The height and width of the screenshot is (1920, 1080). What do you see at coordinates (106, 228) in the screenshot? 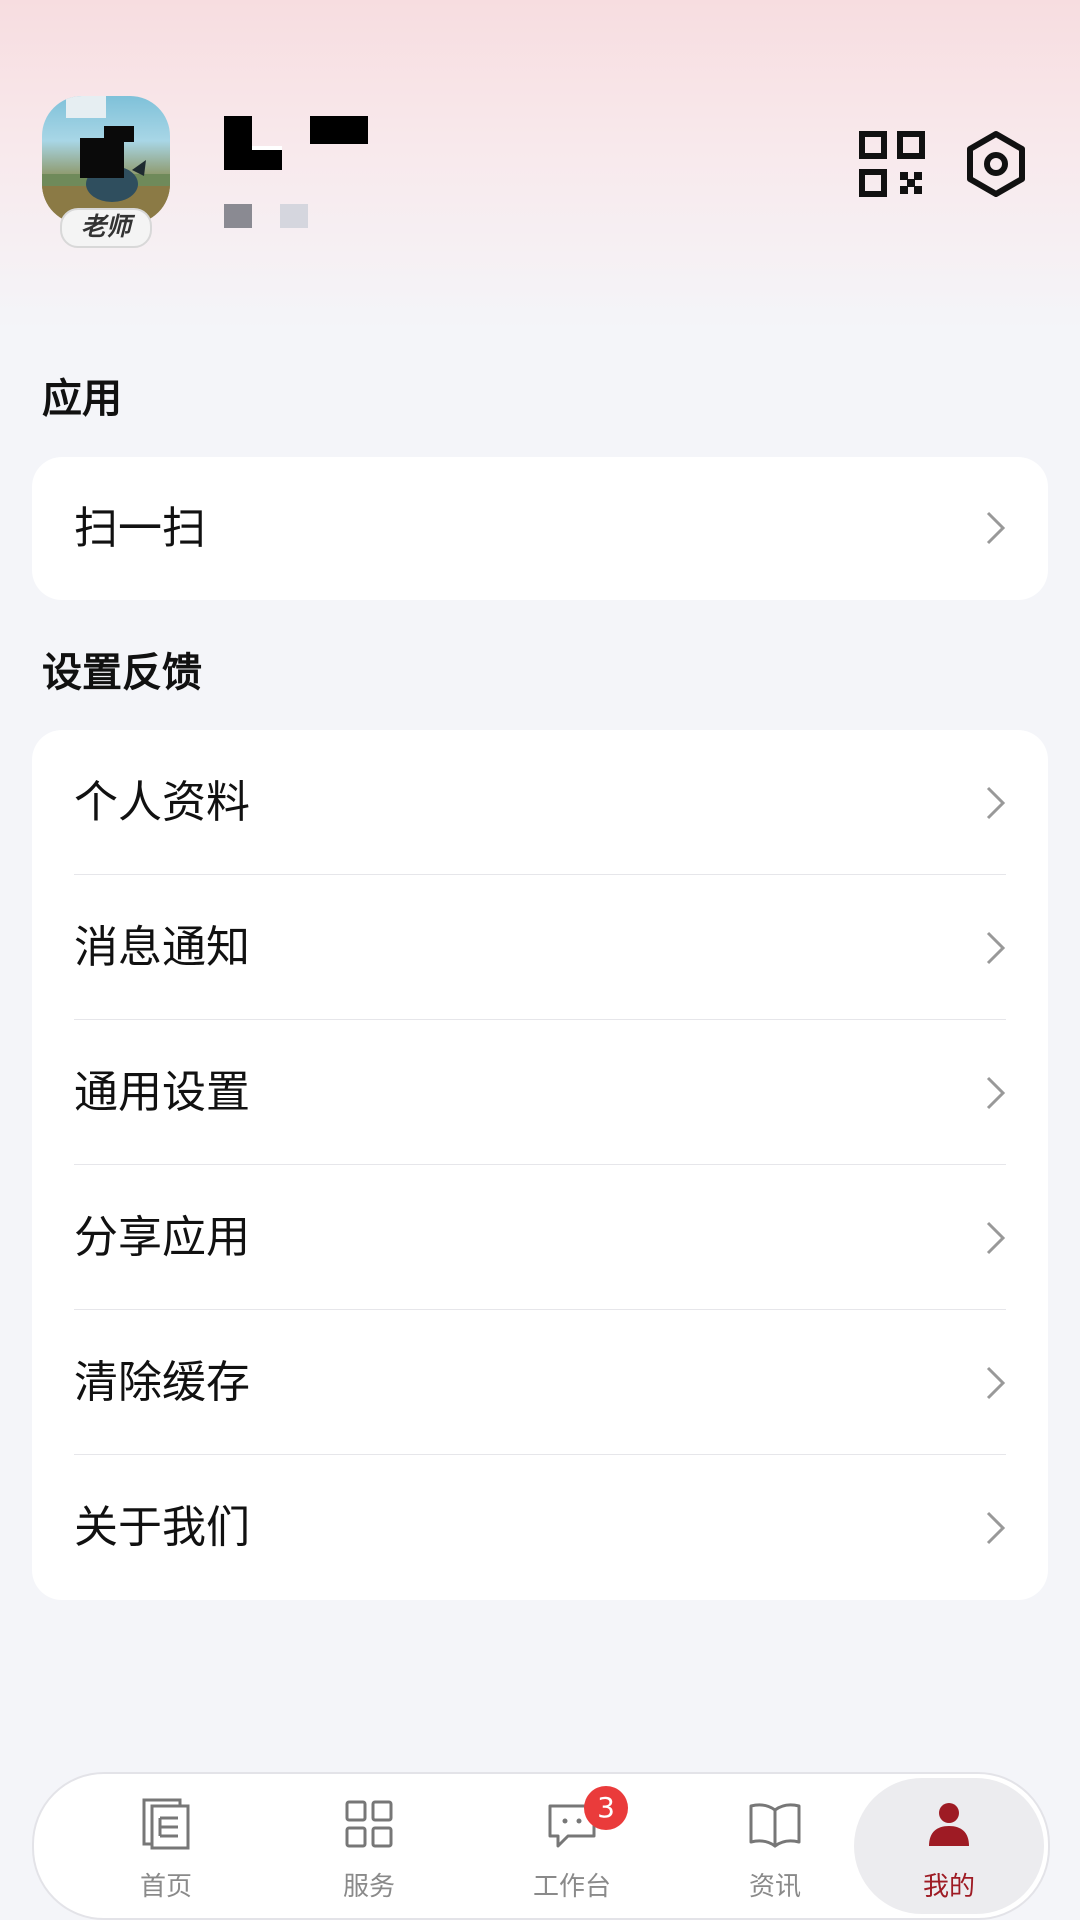
I see `teacher-role-badge: 老师` at bounding box center [106, 228].